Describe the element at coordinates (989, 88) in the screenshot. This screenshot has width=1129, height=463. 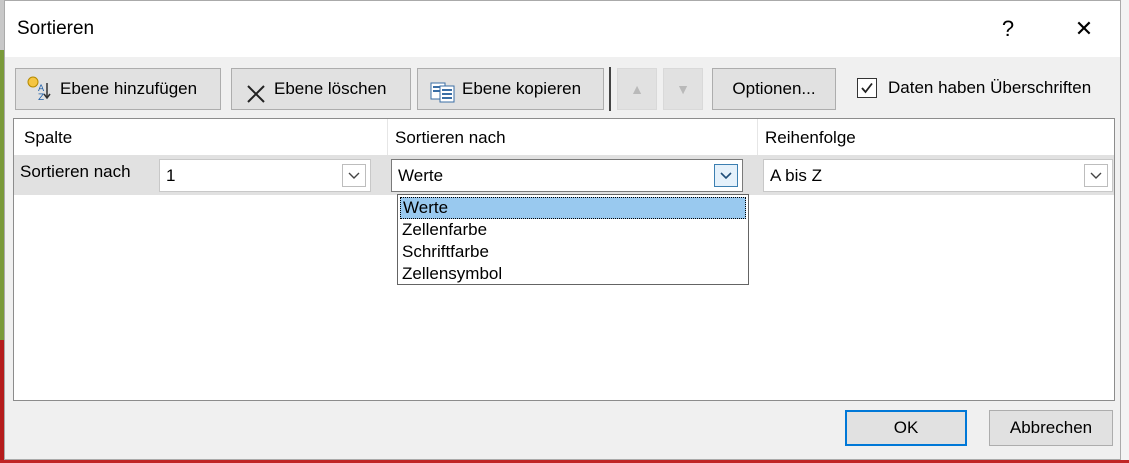
I see `headers-checkbox-label: Daten haben Überschriften` at that location.